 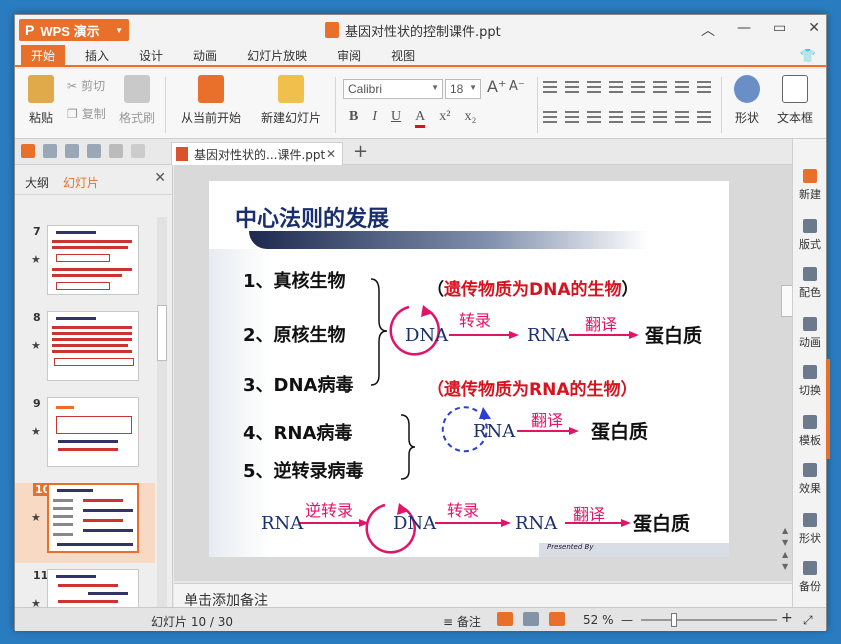 I want to click on cut-button: ✂ 剪切, so click(x=86, y=85).